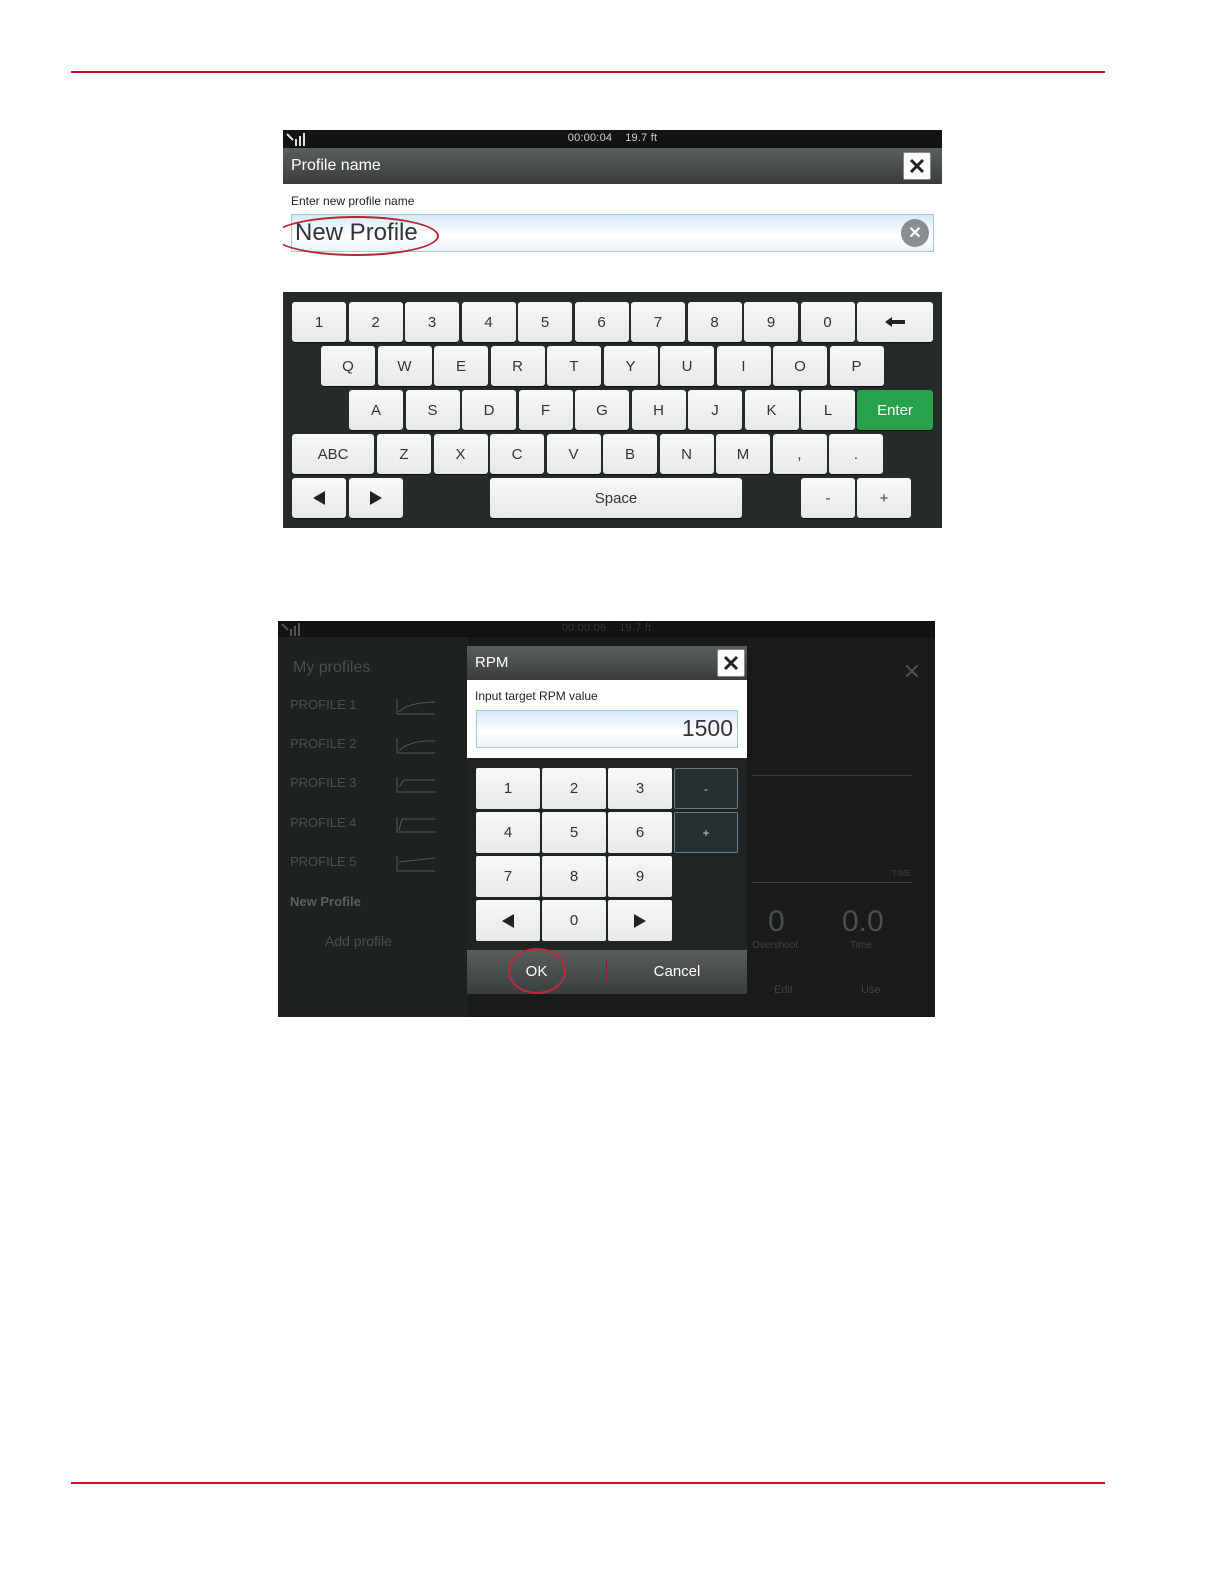 This screenshot has width=1224, height=1584. What do you see at coordinates (612, 139) in the screenshot?
I see `status-bar: 00:00:04 19.7 ft` at bounding box center [612, 139].